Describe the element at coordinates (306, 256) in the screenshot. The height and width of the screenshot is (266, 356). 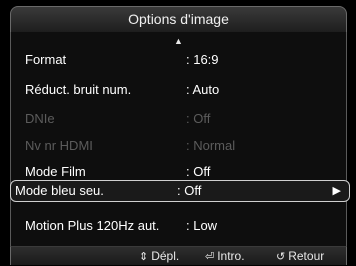
I see `hint-return-label: Retour` at that location.